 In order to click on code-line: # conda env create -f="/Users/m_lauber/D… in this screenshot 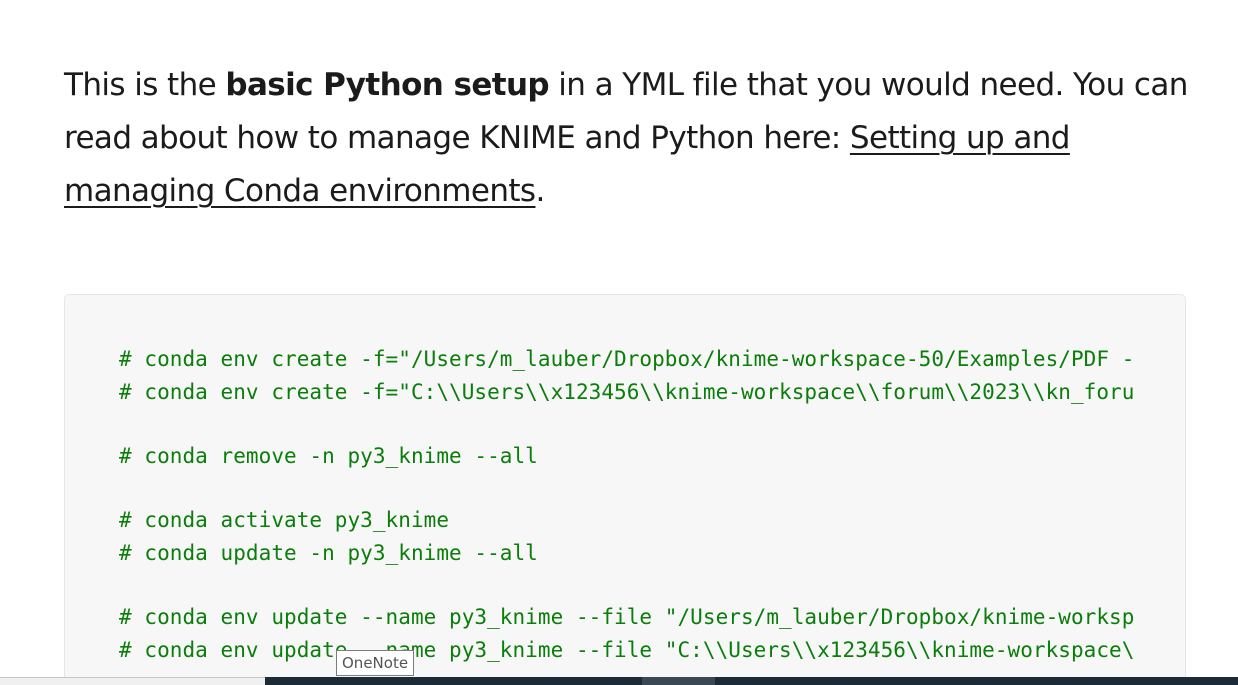, I will do `click(627, 359)`.